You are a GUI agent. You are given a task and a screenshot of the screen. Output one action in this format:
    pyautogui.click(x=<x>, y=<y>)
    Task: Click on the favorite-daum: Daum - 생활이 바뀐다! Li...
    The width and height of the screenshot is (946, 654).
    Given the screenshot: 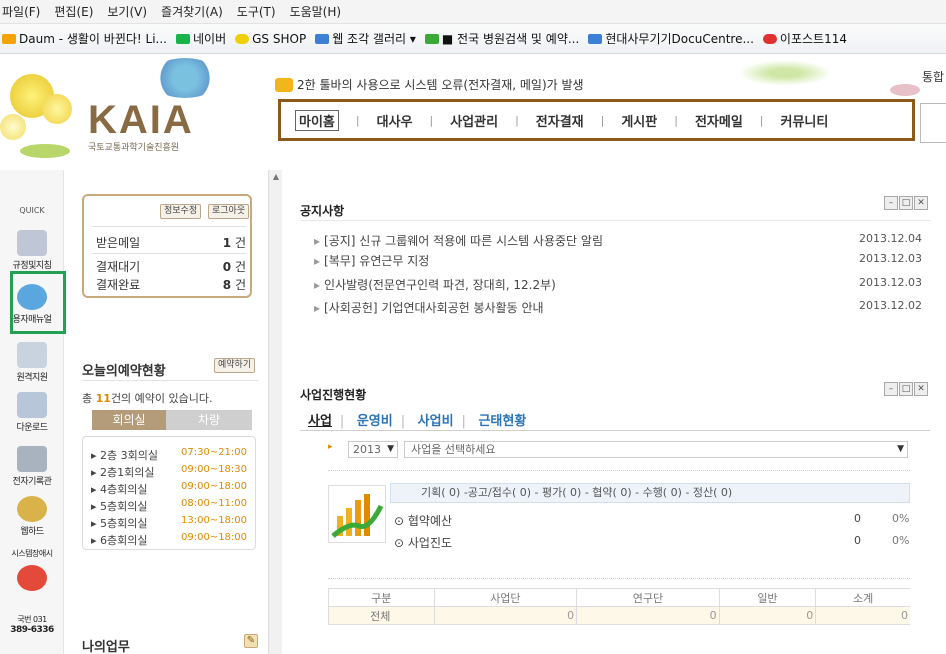 What is the action you would take?
    pyautogui.click(x=84, y=38)
    